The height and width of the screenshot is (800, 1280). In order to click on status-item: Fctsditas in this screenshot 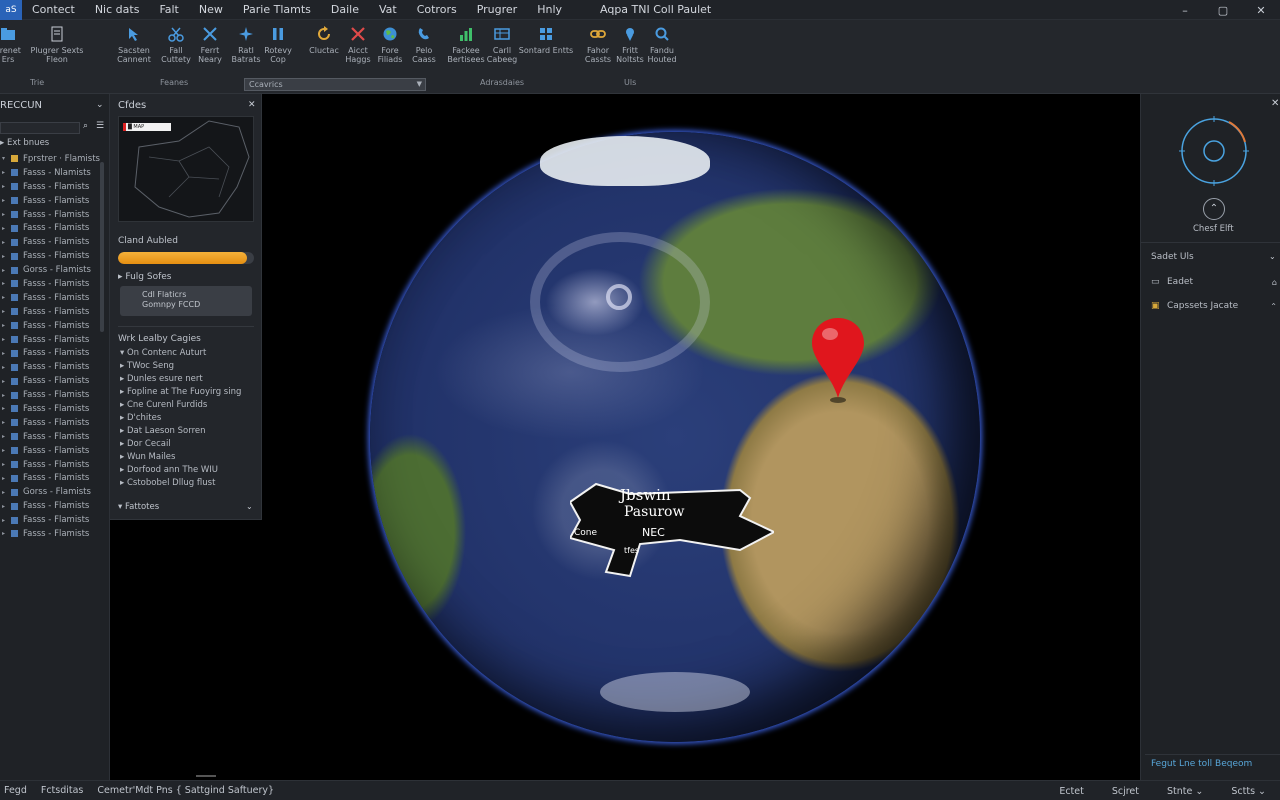, I will do `click(59, 790)`.